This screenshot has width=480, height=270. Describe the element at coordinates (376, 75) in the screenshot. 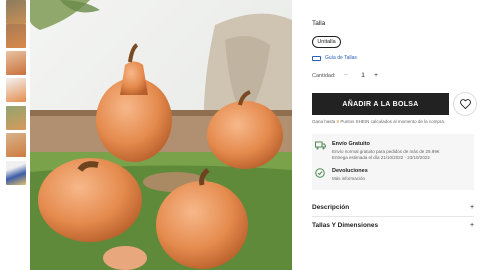

I see `quantity-increase-button: +` at that location.